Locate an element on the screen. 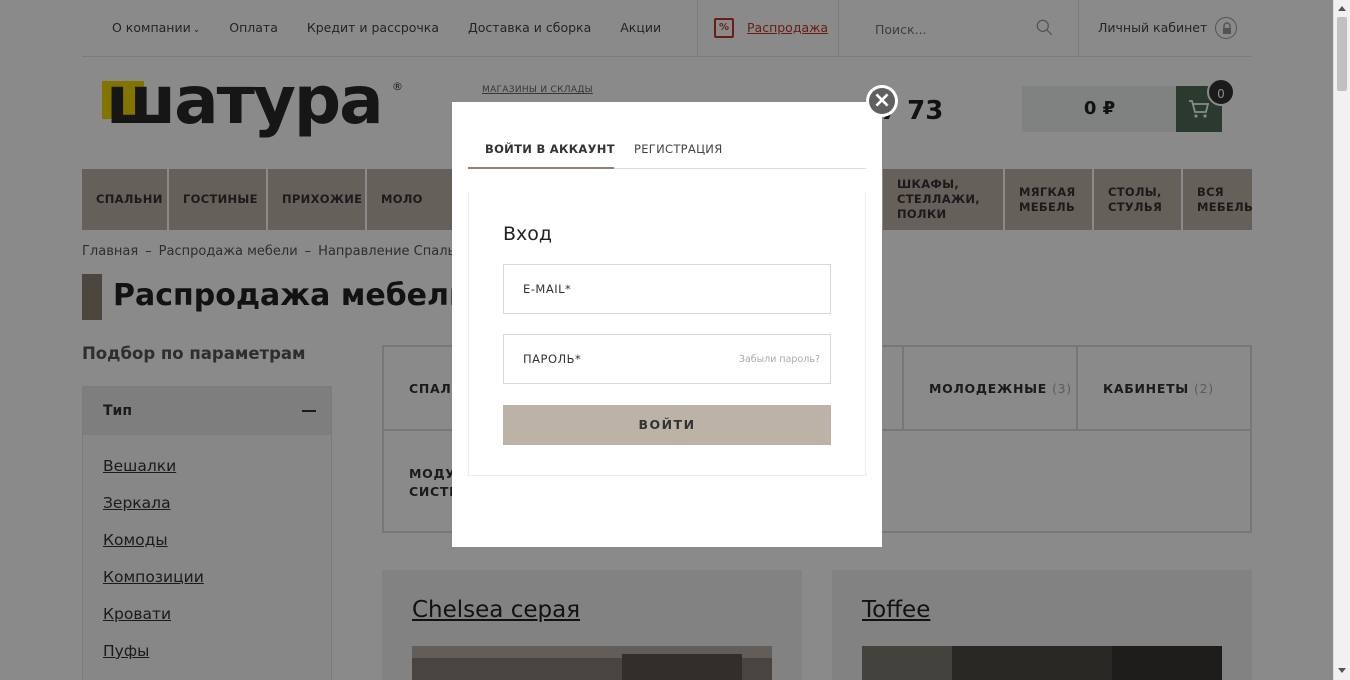 The image size is (1350, 680). close-icon: × is located at coordinates (882, 101).